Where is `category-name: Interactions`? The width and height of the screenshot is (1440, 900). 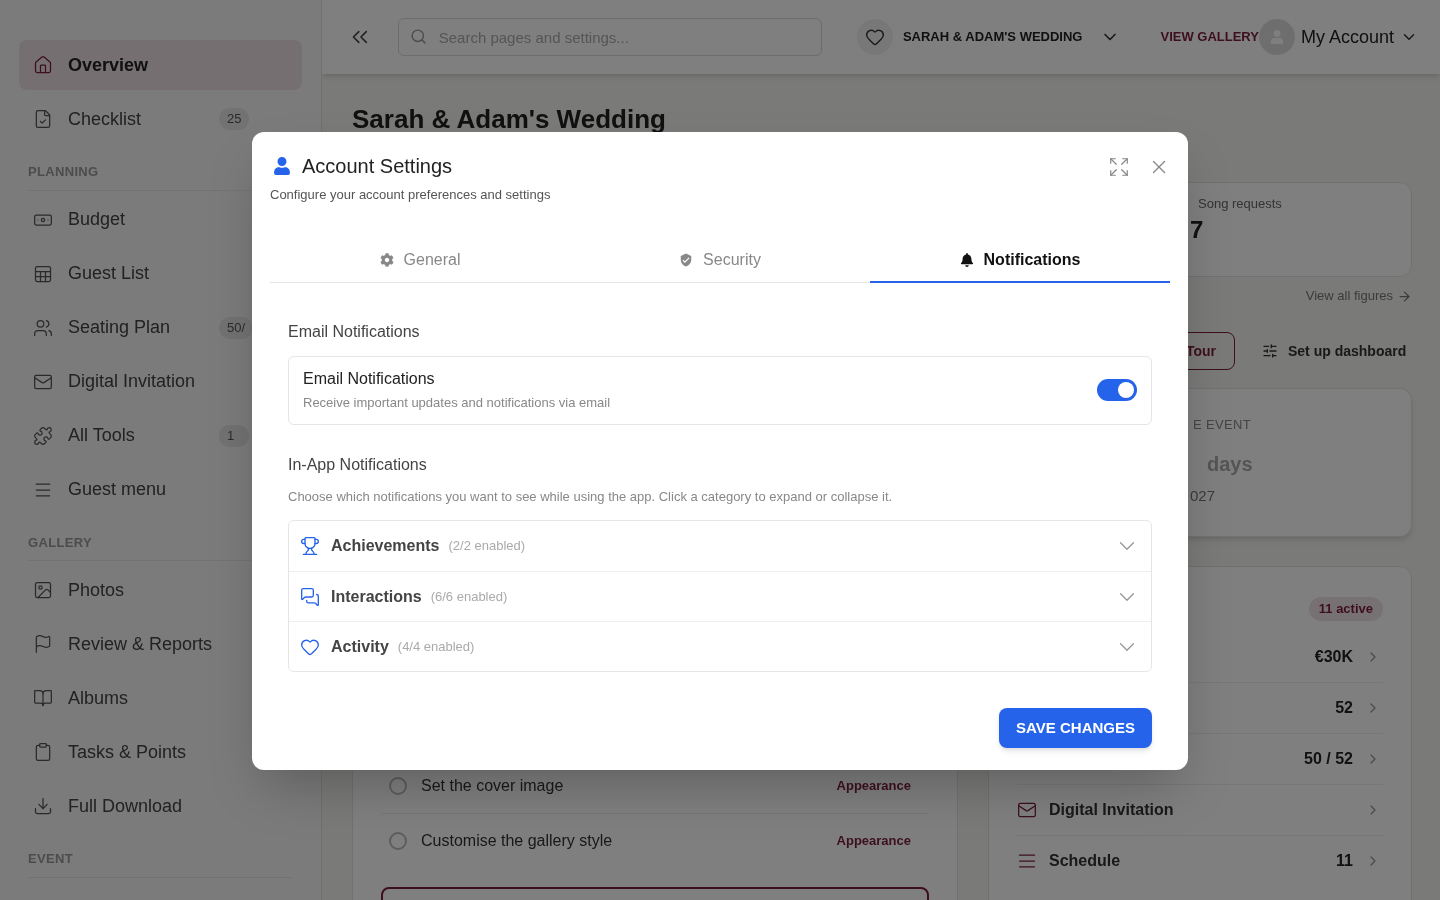
category-name: Interactions is located at coordinates (376, 596).